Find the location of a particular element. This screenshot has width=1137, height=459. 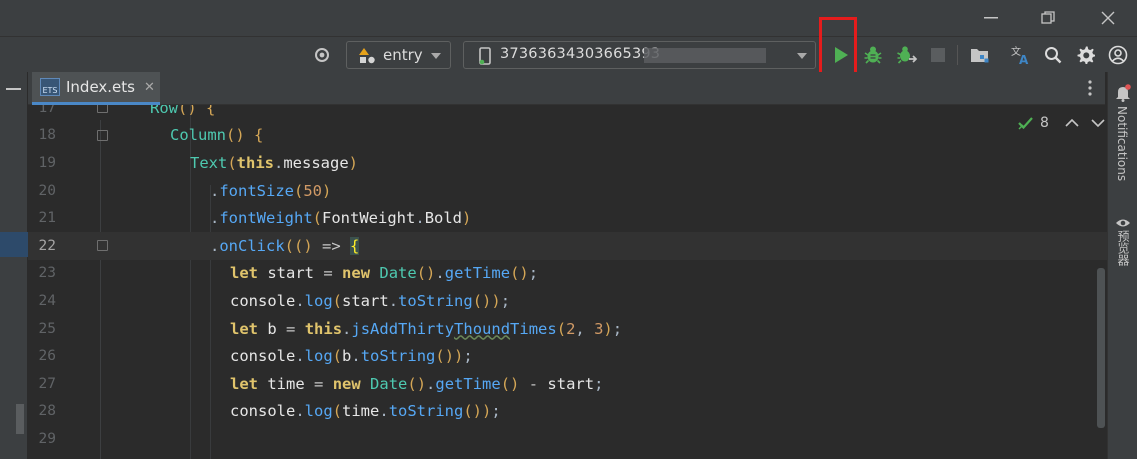

translate-icon: 文A is located at coordinates (1021, 55).